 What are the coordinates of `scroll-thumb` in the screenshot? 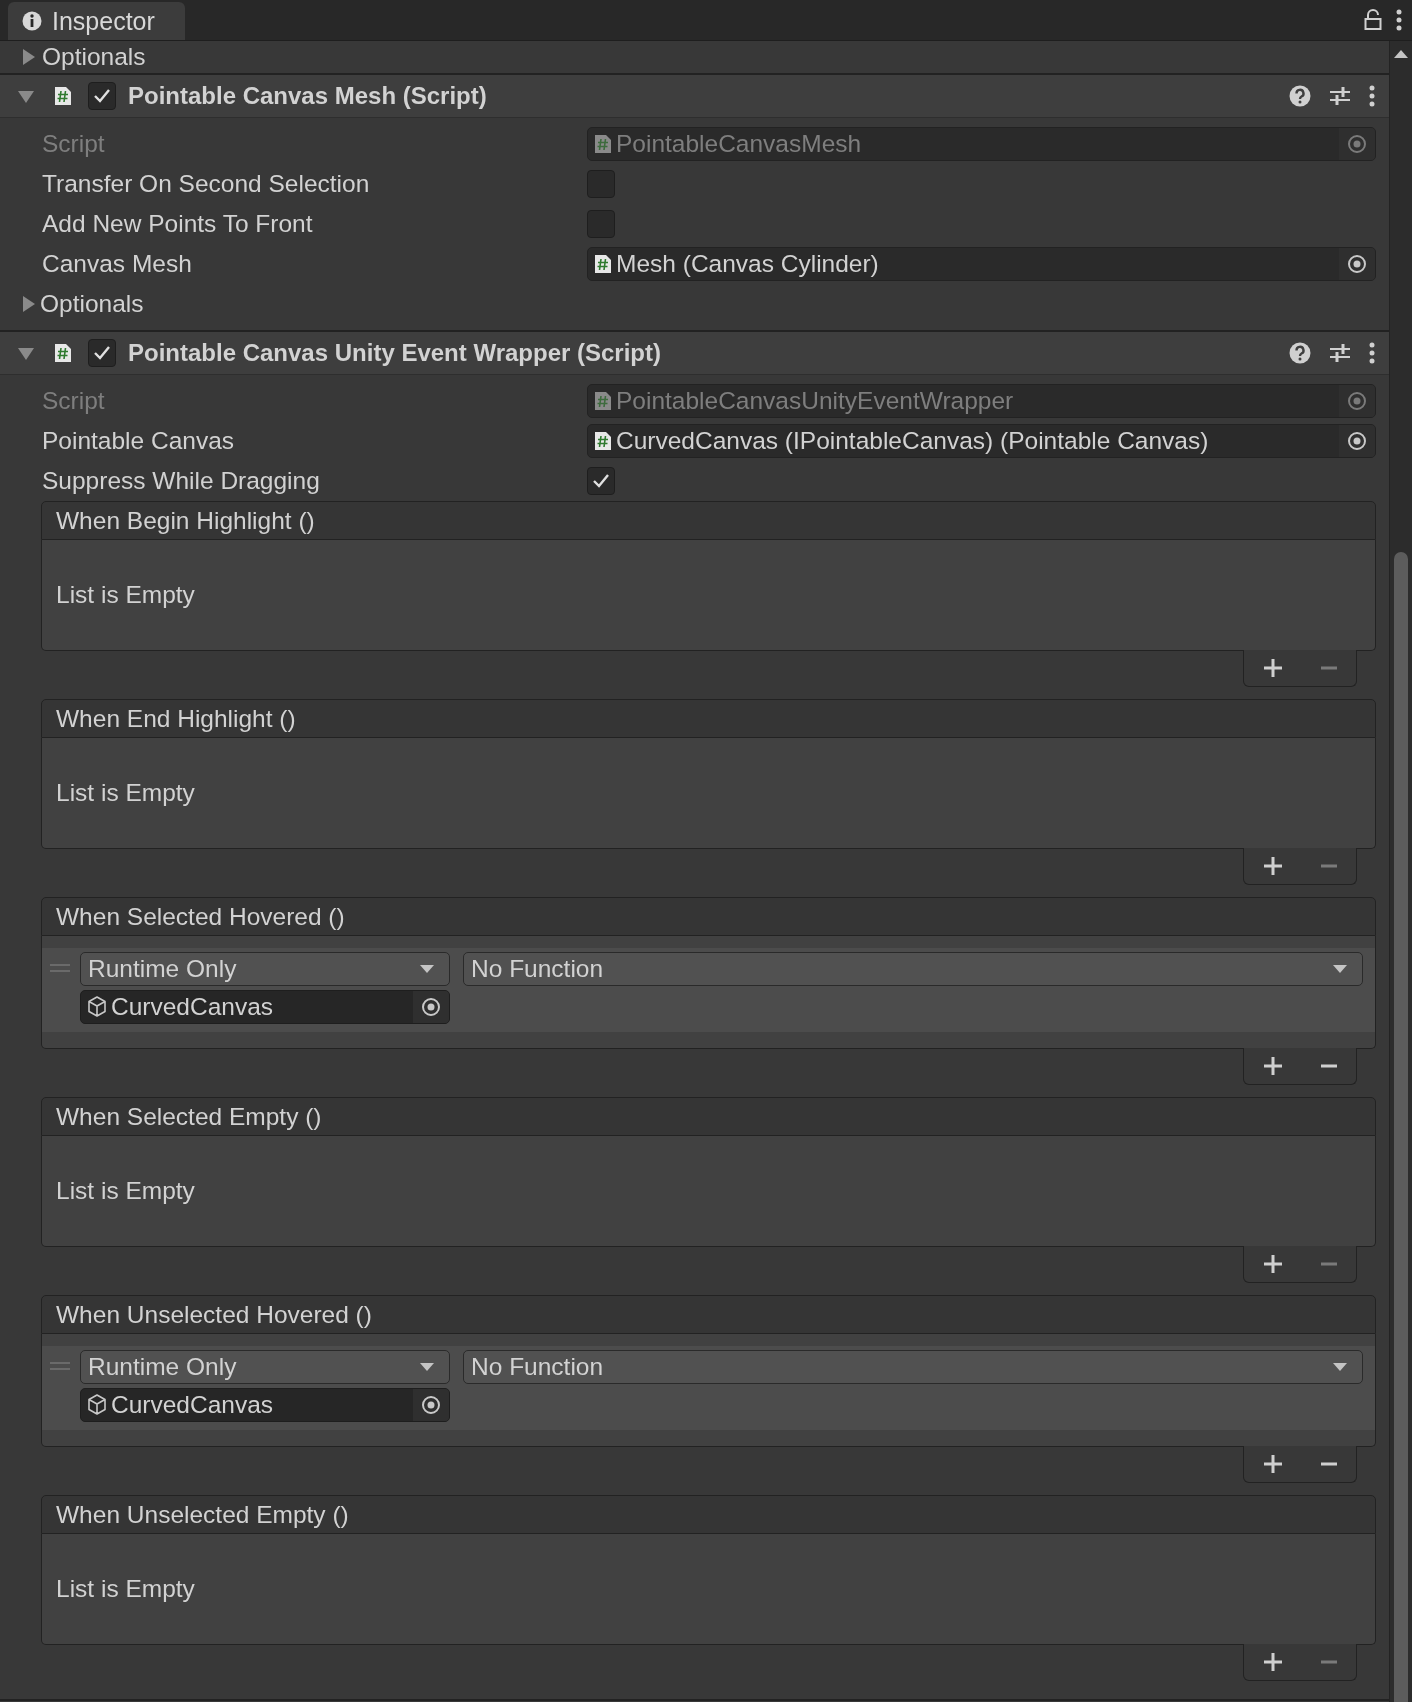 It's located at (1401, 1127).